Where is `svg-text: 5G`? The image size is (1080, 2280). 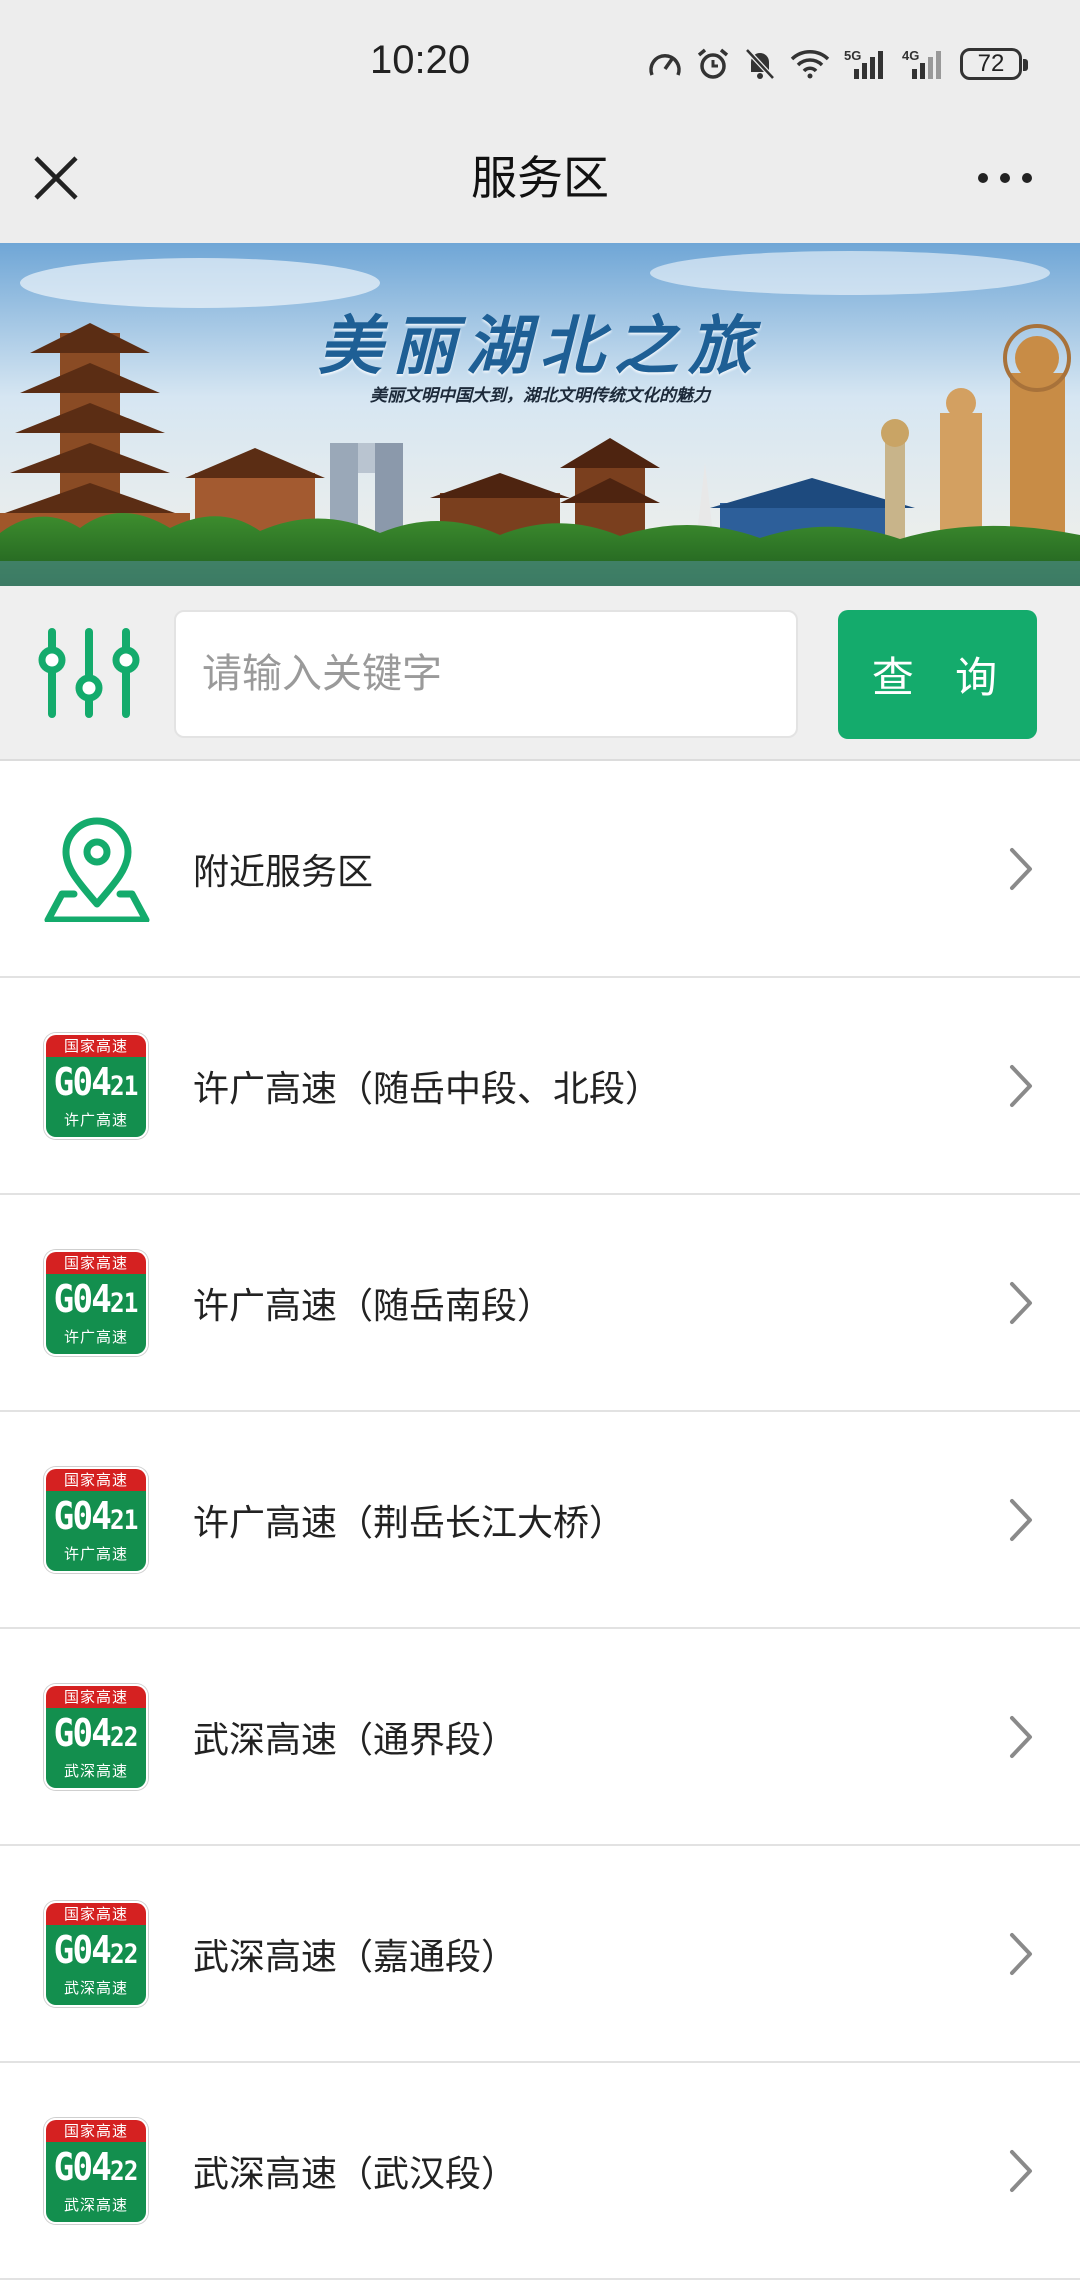 svg-text: 5G is located at coordinates (852, 55).